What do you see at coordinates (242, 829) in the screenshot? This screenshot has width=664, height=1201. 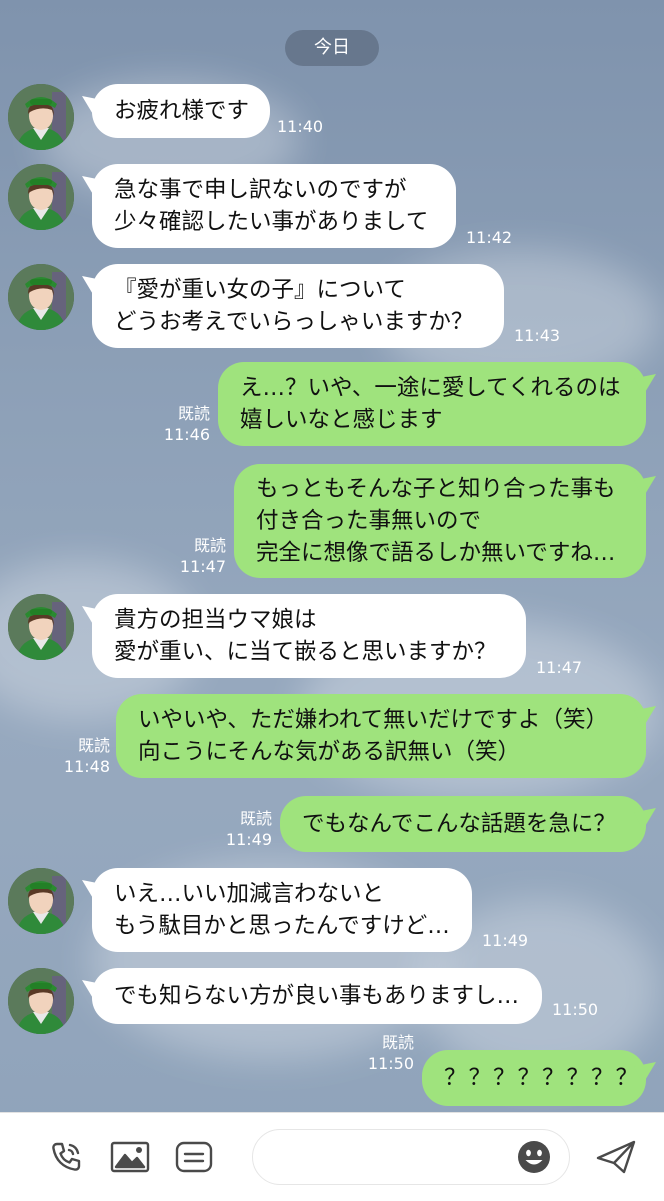 I see `message-meta: 既読 11:49` at bounding box center [242, 829].